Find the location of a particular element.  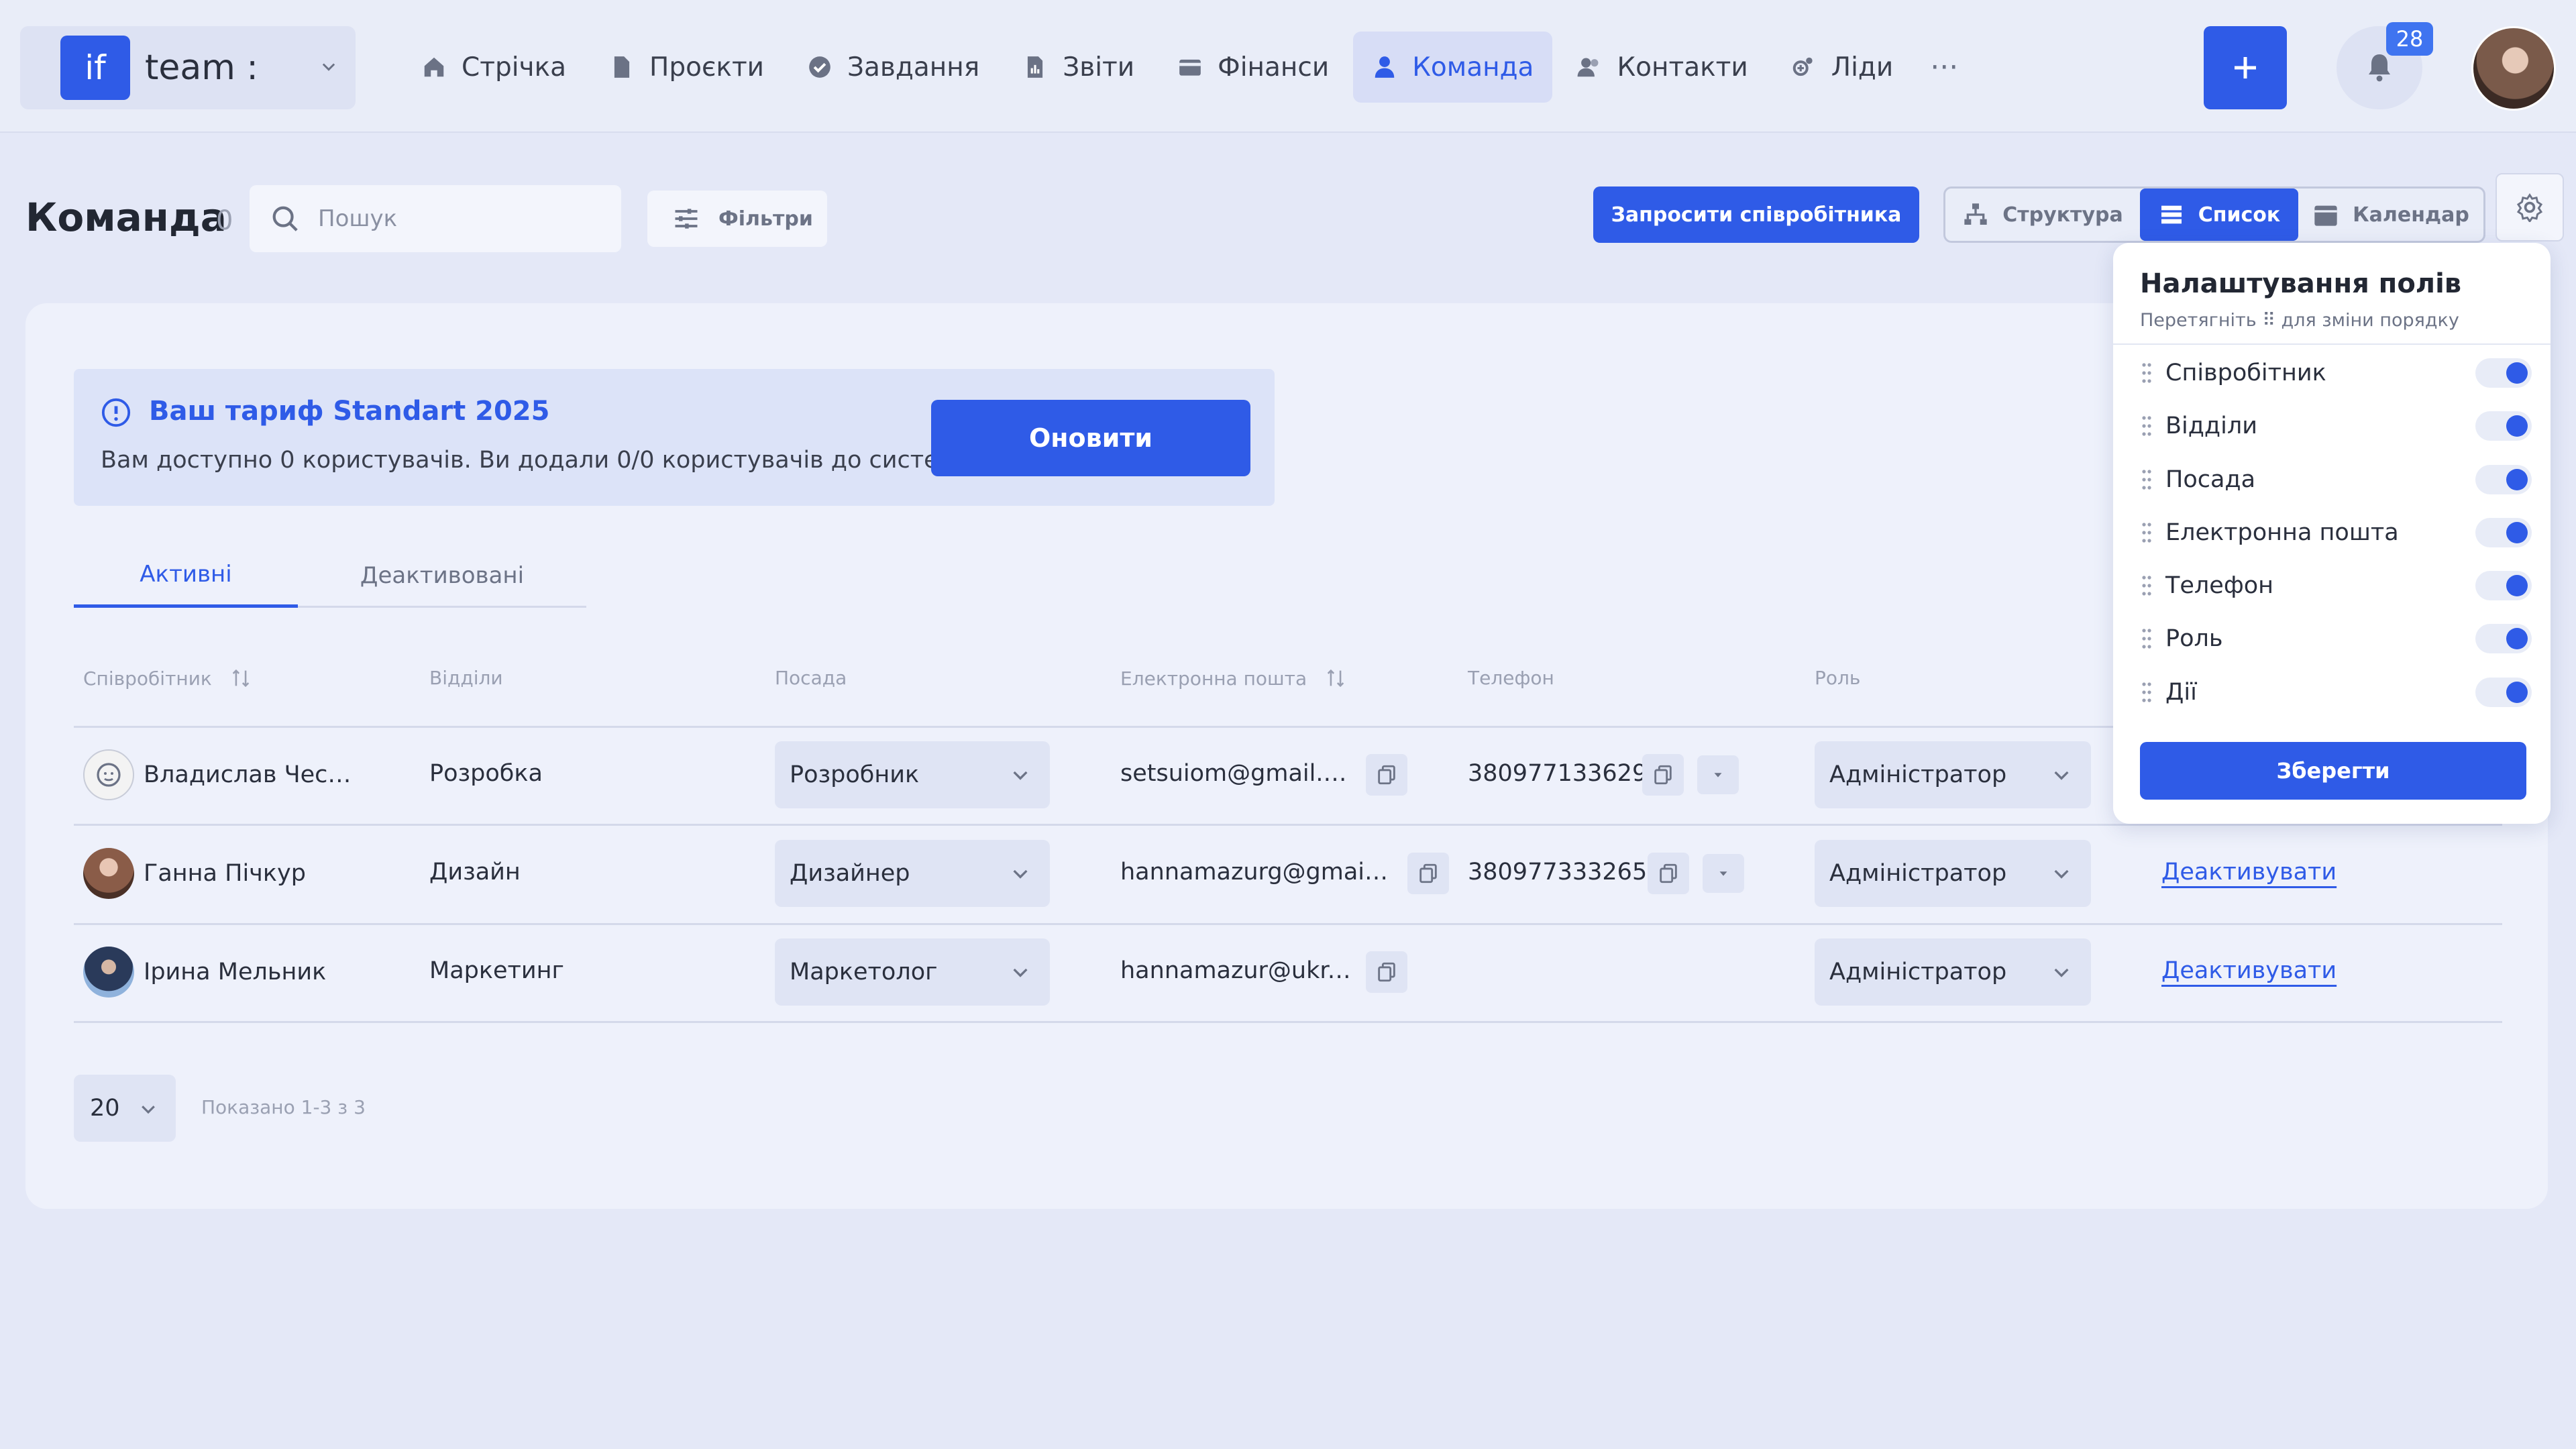

nav-item-contacts: Контакти is located at coordinates (1662, 67).